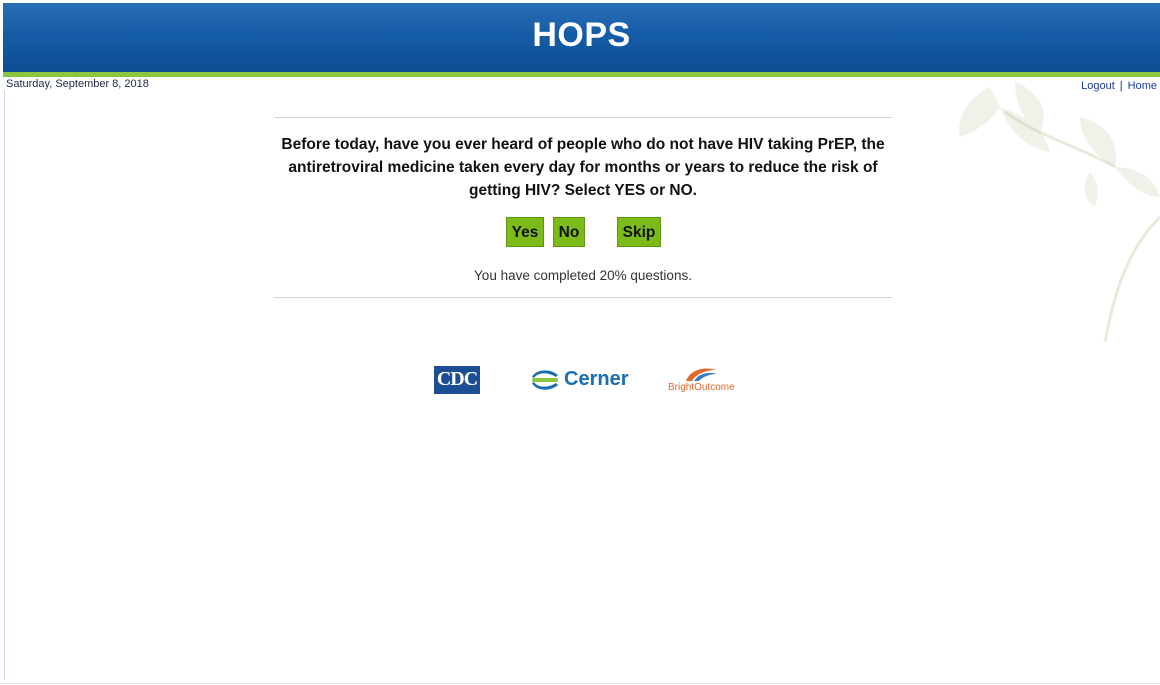 This screenshot has width=1160, height=685. What do you see at coordinates (581, 35) in the screenshot?
I see `app-title: HOPS` at bounding box center [581, 35].